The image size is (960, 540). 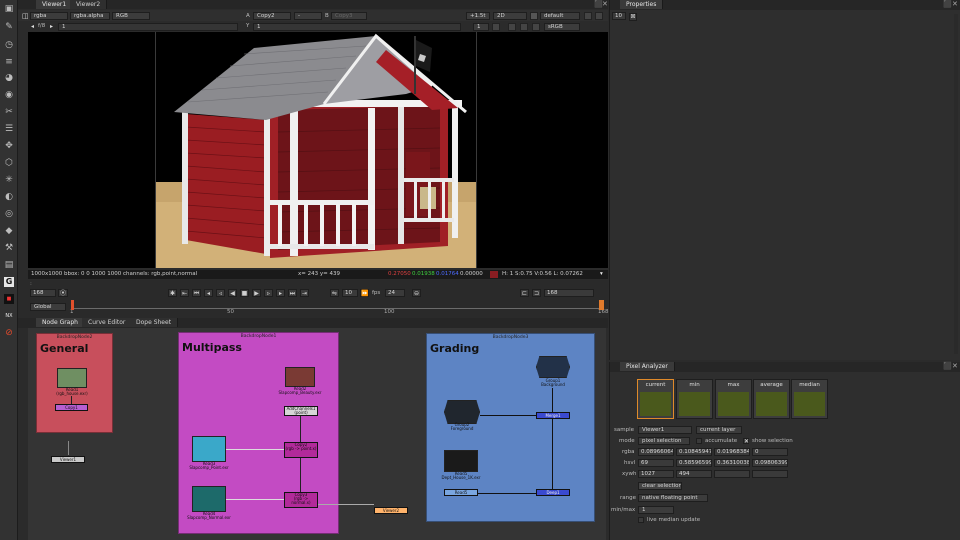 What do you see at coordinates (9, 9) in the screenshot?
I see `viewer-icon: ▣` at bounding box center [9, 9].